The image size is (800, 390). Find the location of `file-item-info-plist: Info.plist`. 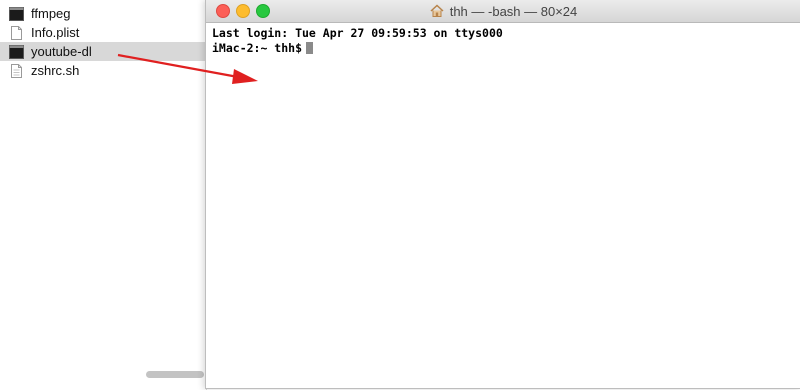

file-item-info-plist: Info.plist is located at coordinates (103, 32).